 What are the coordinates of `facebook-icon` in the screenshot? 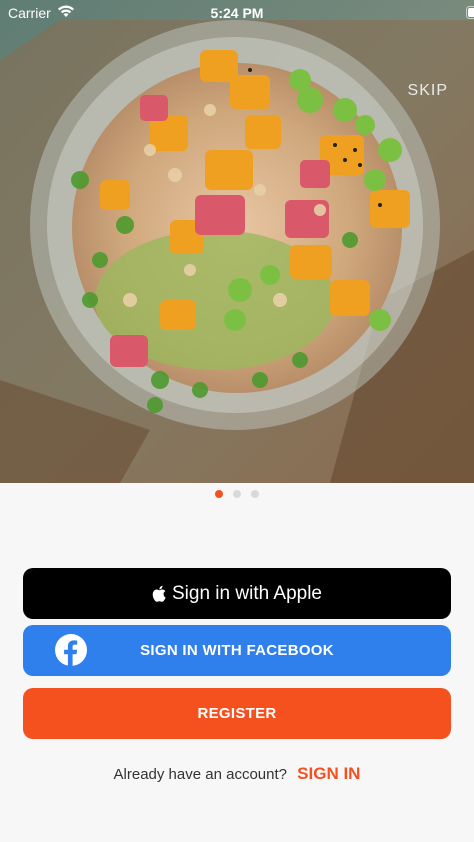 It's located at (71, 652).